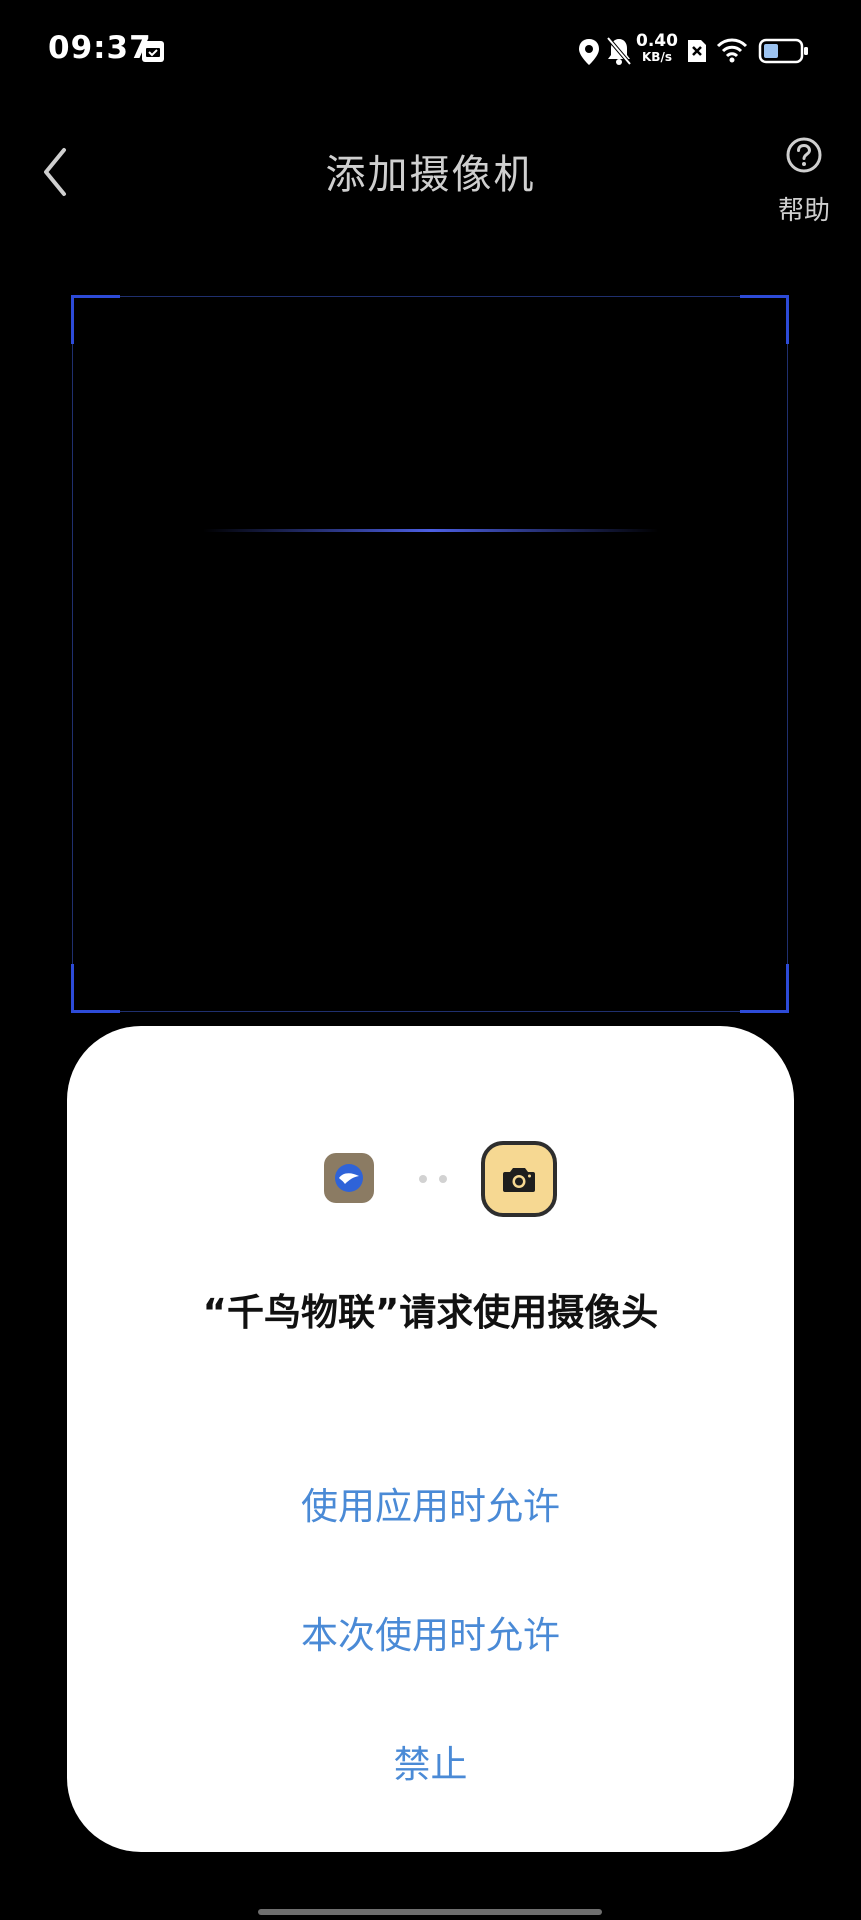  What do you see at coordinates (804, 181) in the screenshot?
I see `help-button: 帮助` at bounding box center [804, 181].